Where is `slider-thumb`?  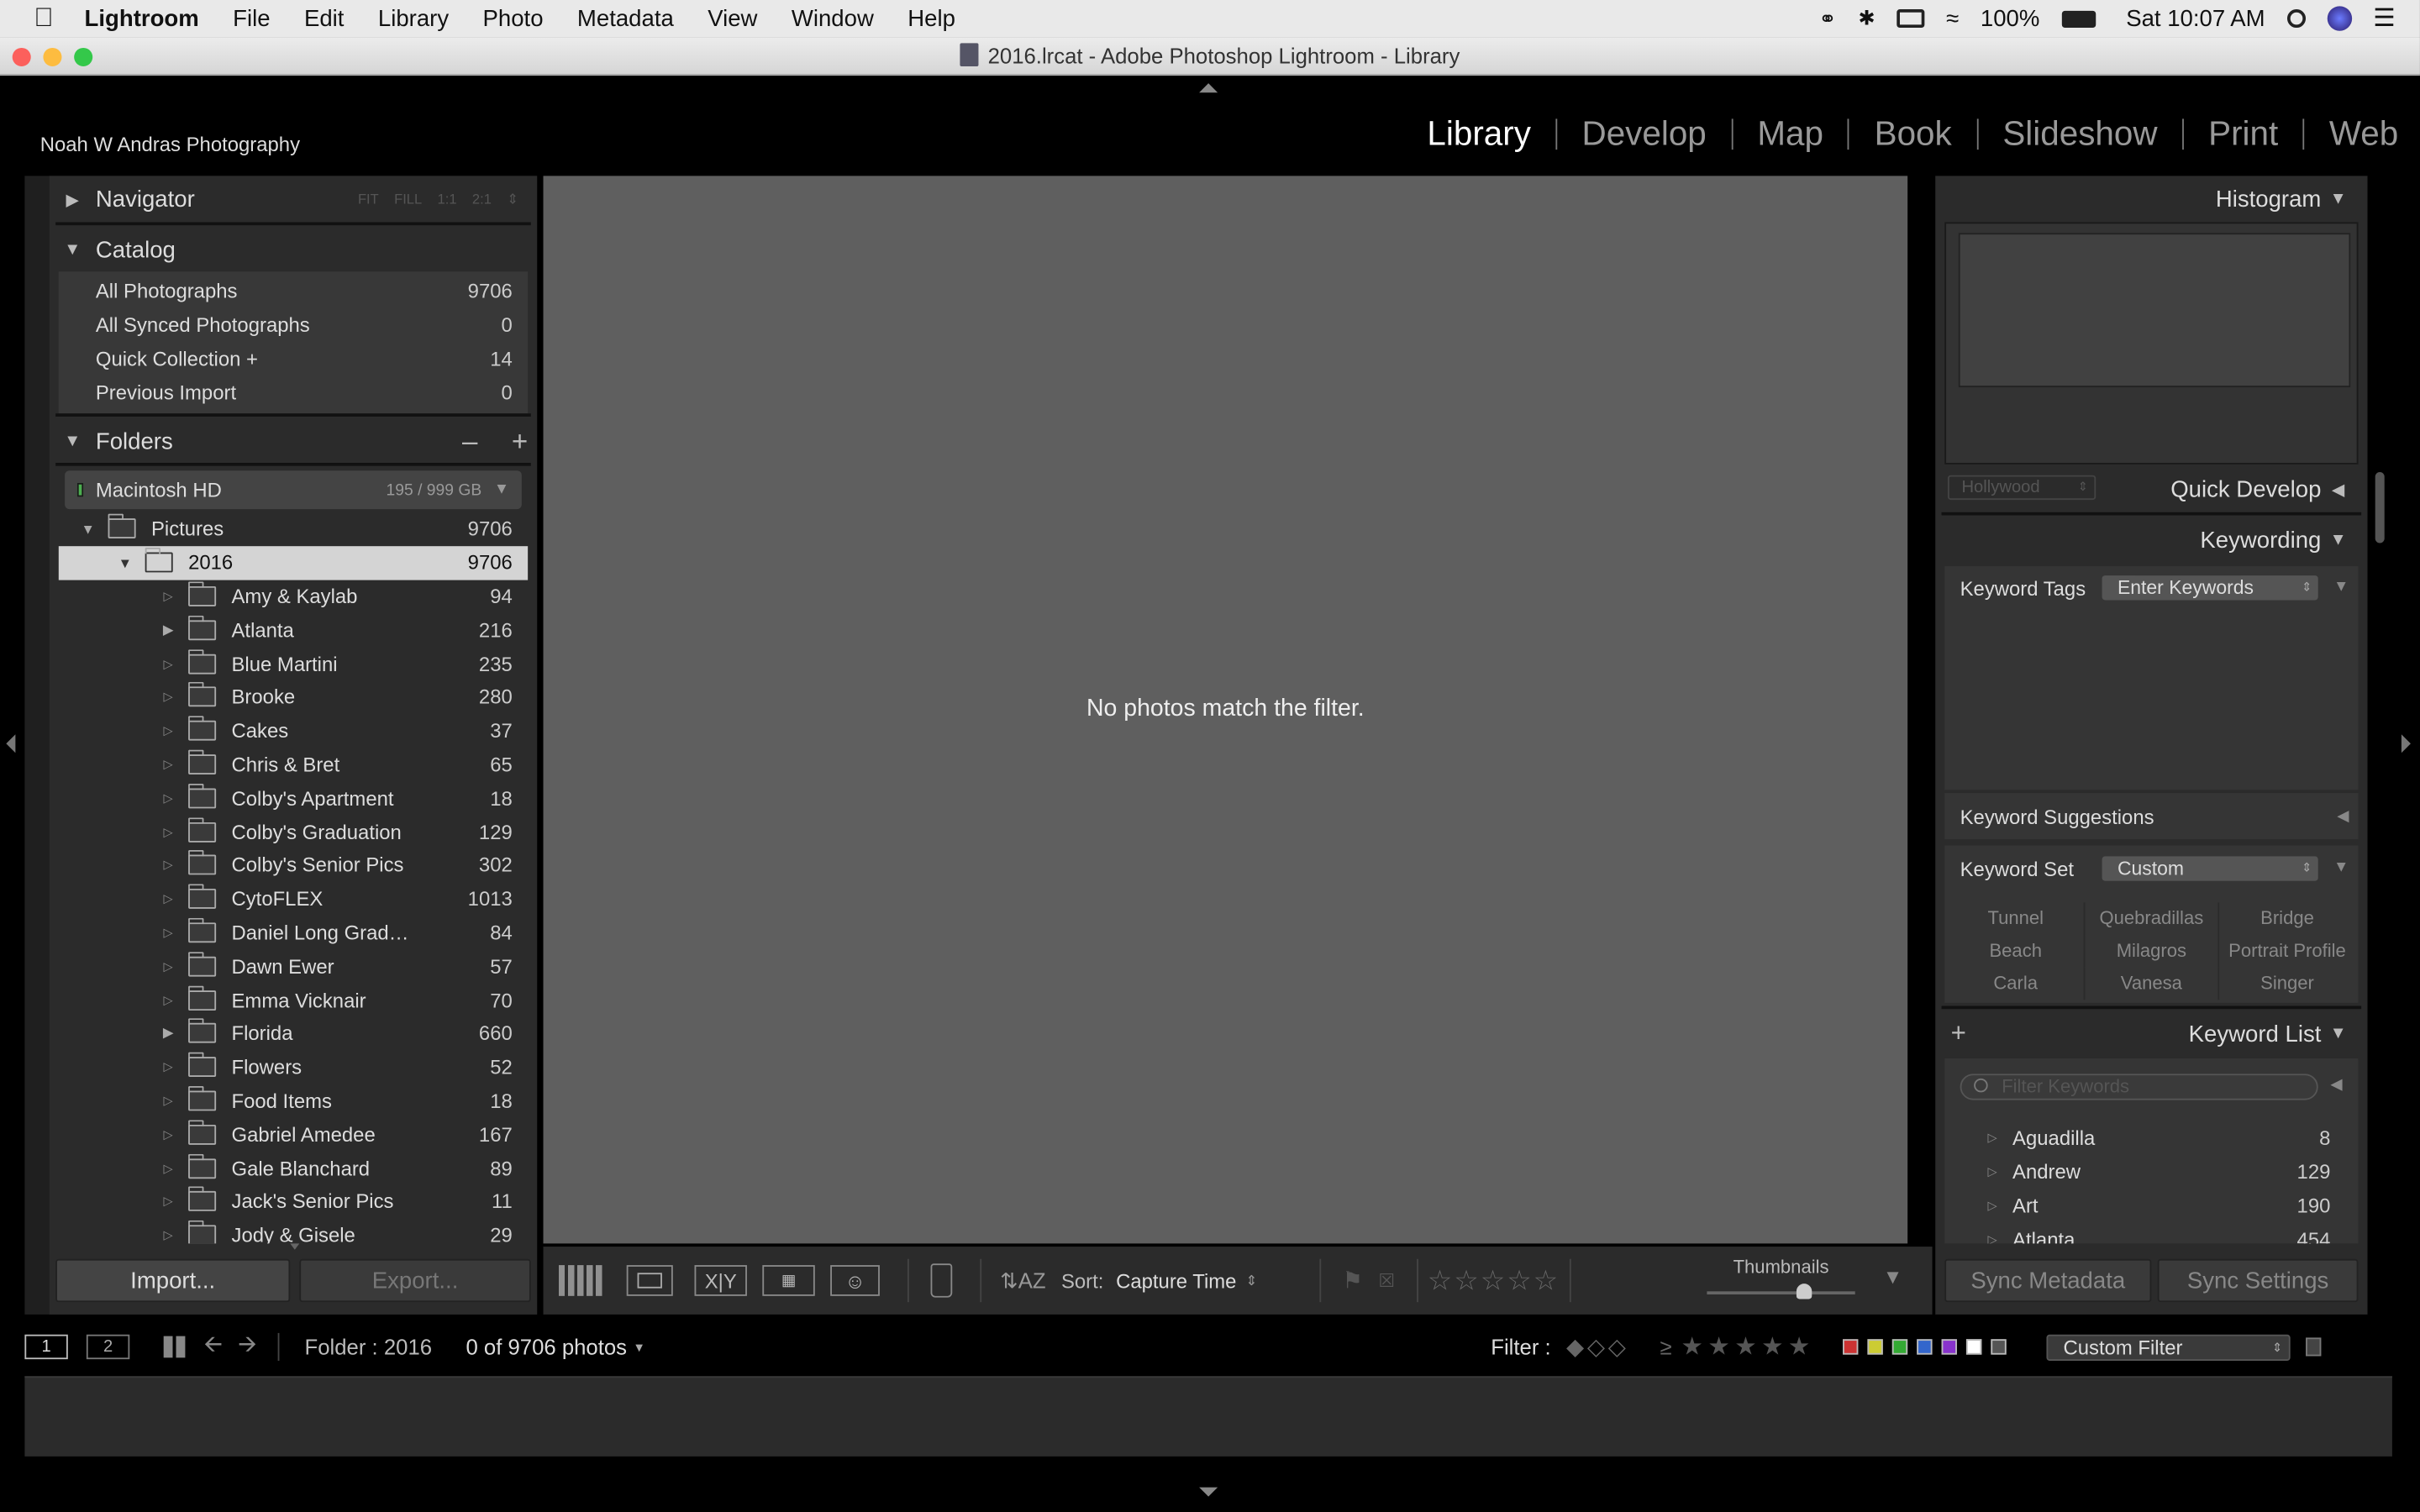
slider-thumb is located at coordinates (1804, 1291).